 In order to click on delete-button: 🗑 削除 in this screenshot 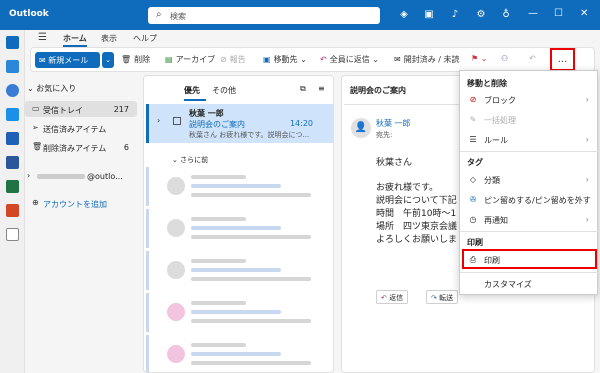, I will do `click(135, 59)`.